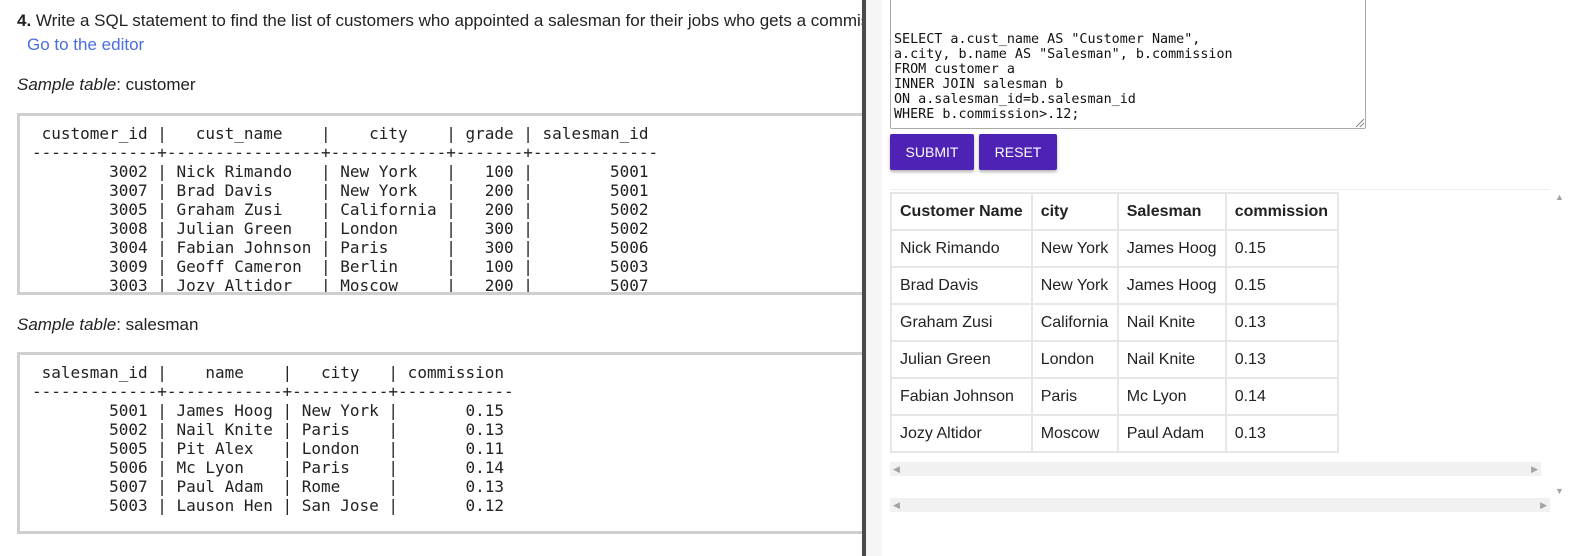 The width and height of the screenshot is (1578, 556). I want to click on table-cell: California, so click(1074, 322).